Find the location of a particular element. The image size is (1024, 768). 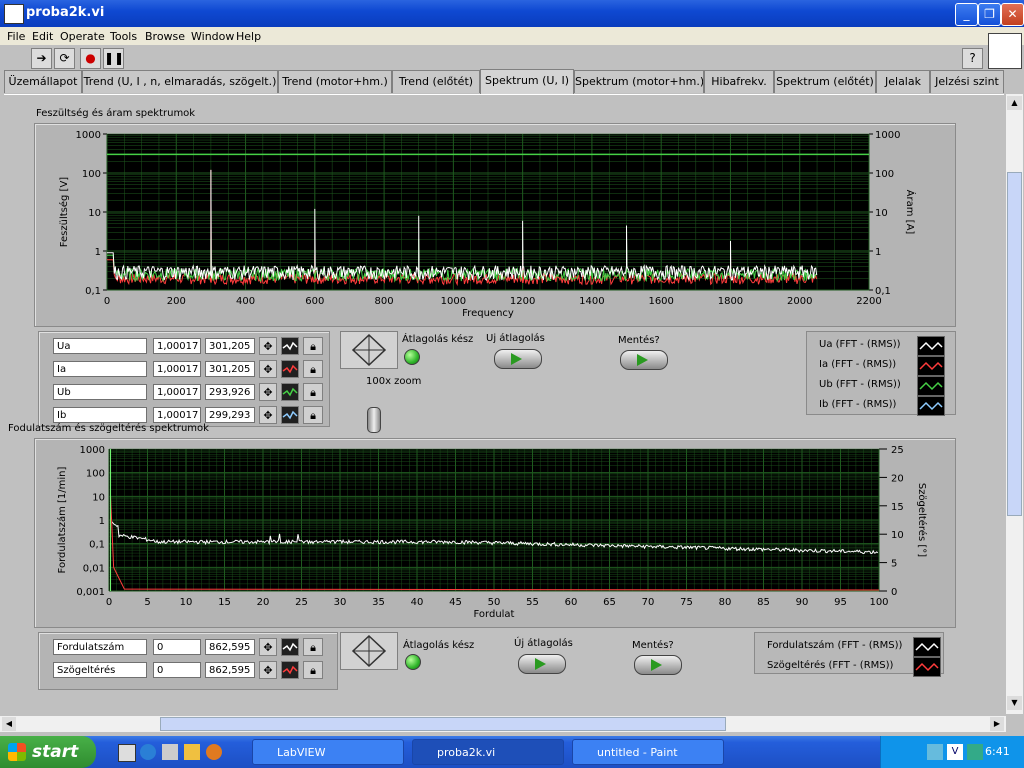

channel-name-field: Szögeltérés is located at coordinates (100, 670).